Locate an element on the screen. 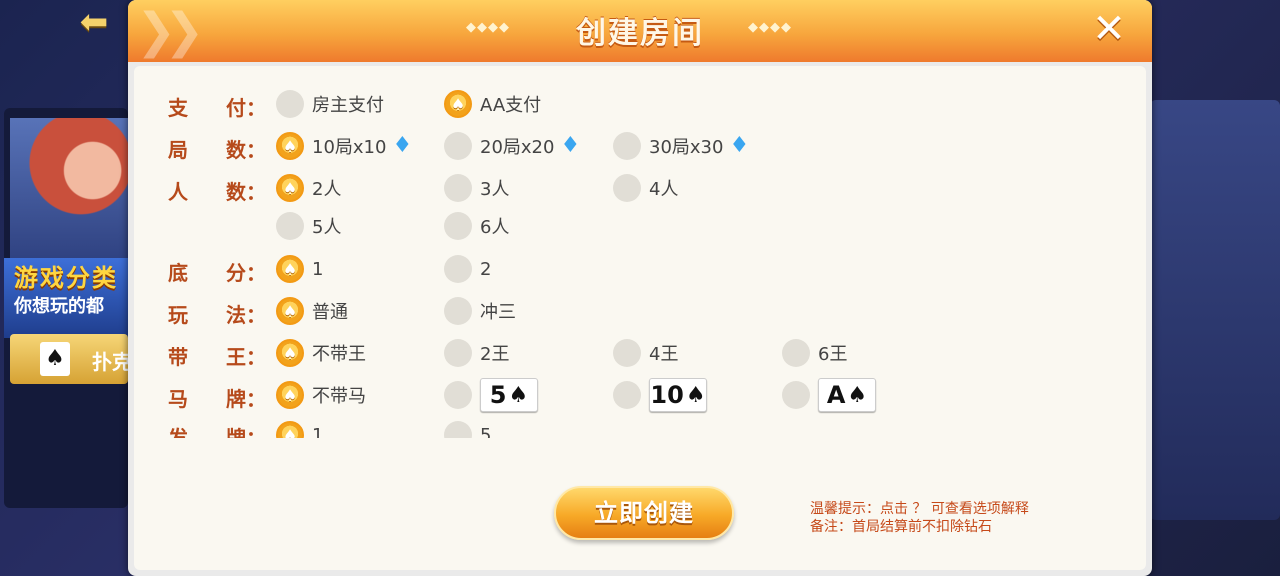 The width and height of the screenshot is (1280, 576). choice-deal-1: ♠ 1 is located at coordinates (299, 429).